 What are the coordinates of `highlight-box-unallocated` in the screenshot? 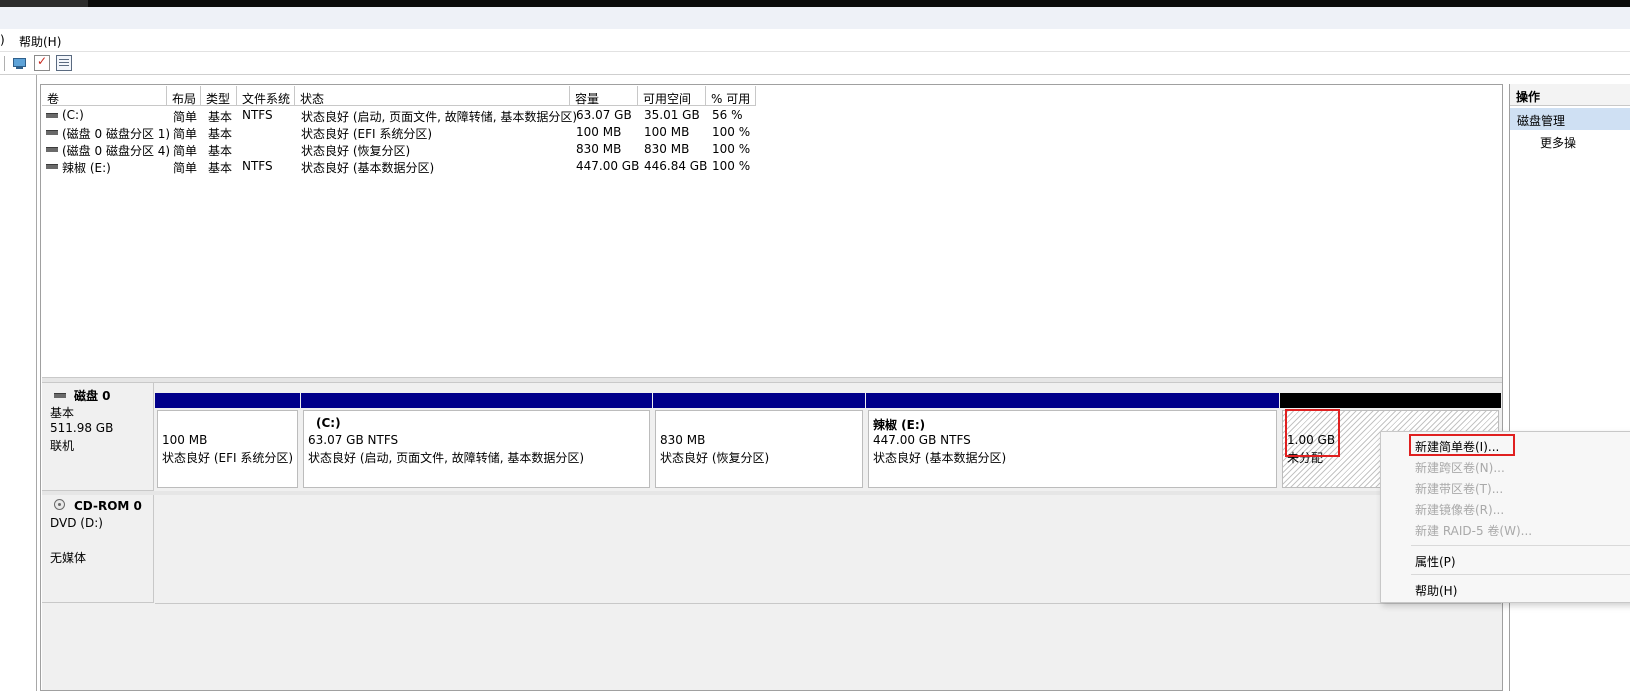 It's located at (1312, 433).